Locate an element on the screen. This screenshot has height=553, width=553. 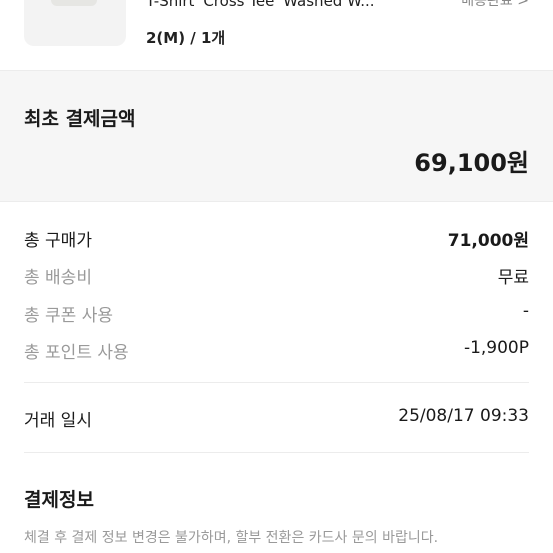
total-coupon-label: 총 쿠폰 사용 is located at coordinates (69, 316).